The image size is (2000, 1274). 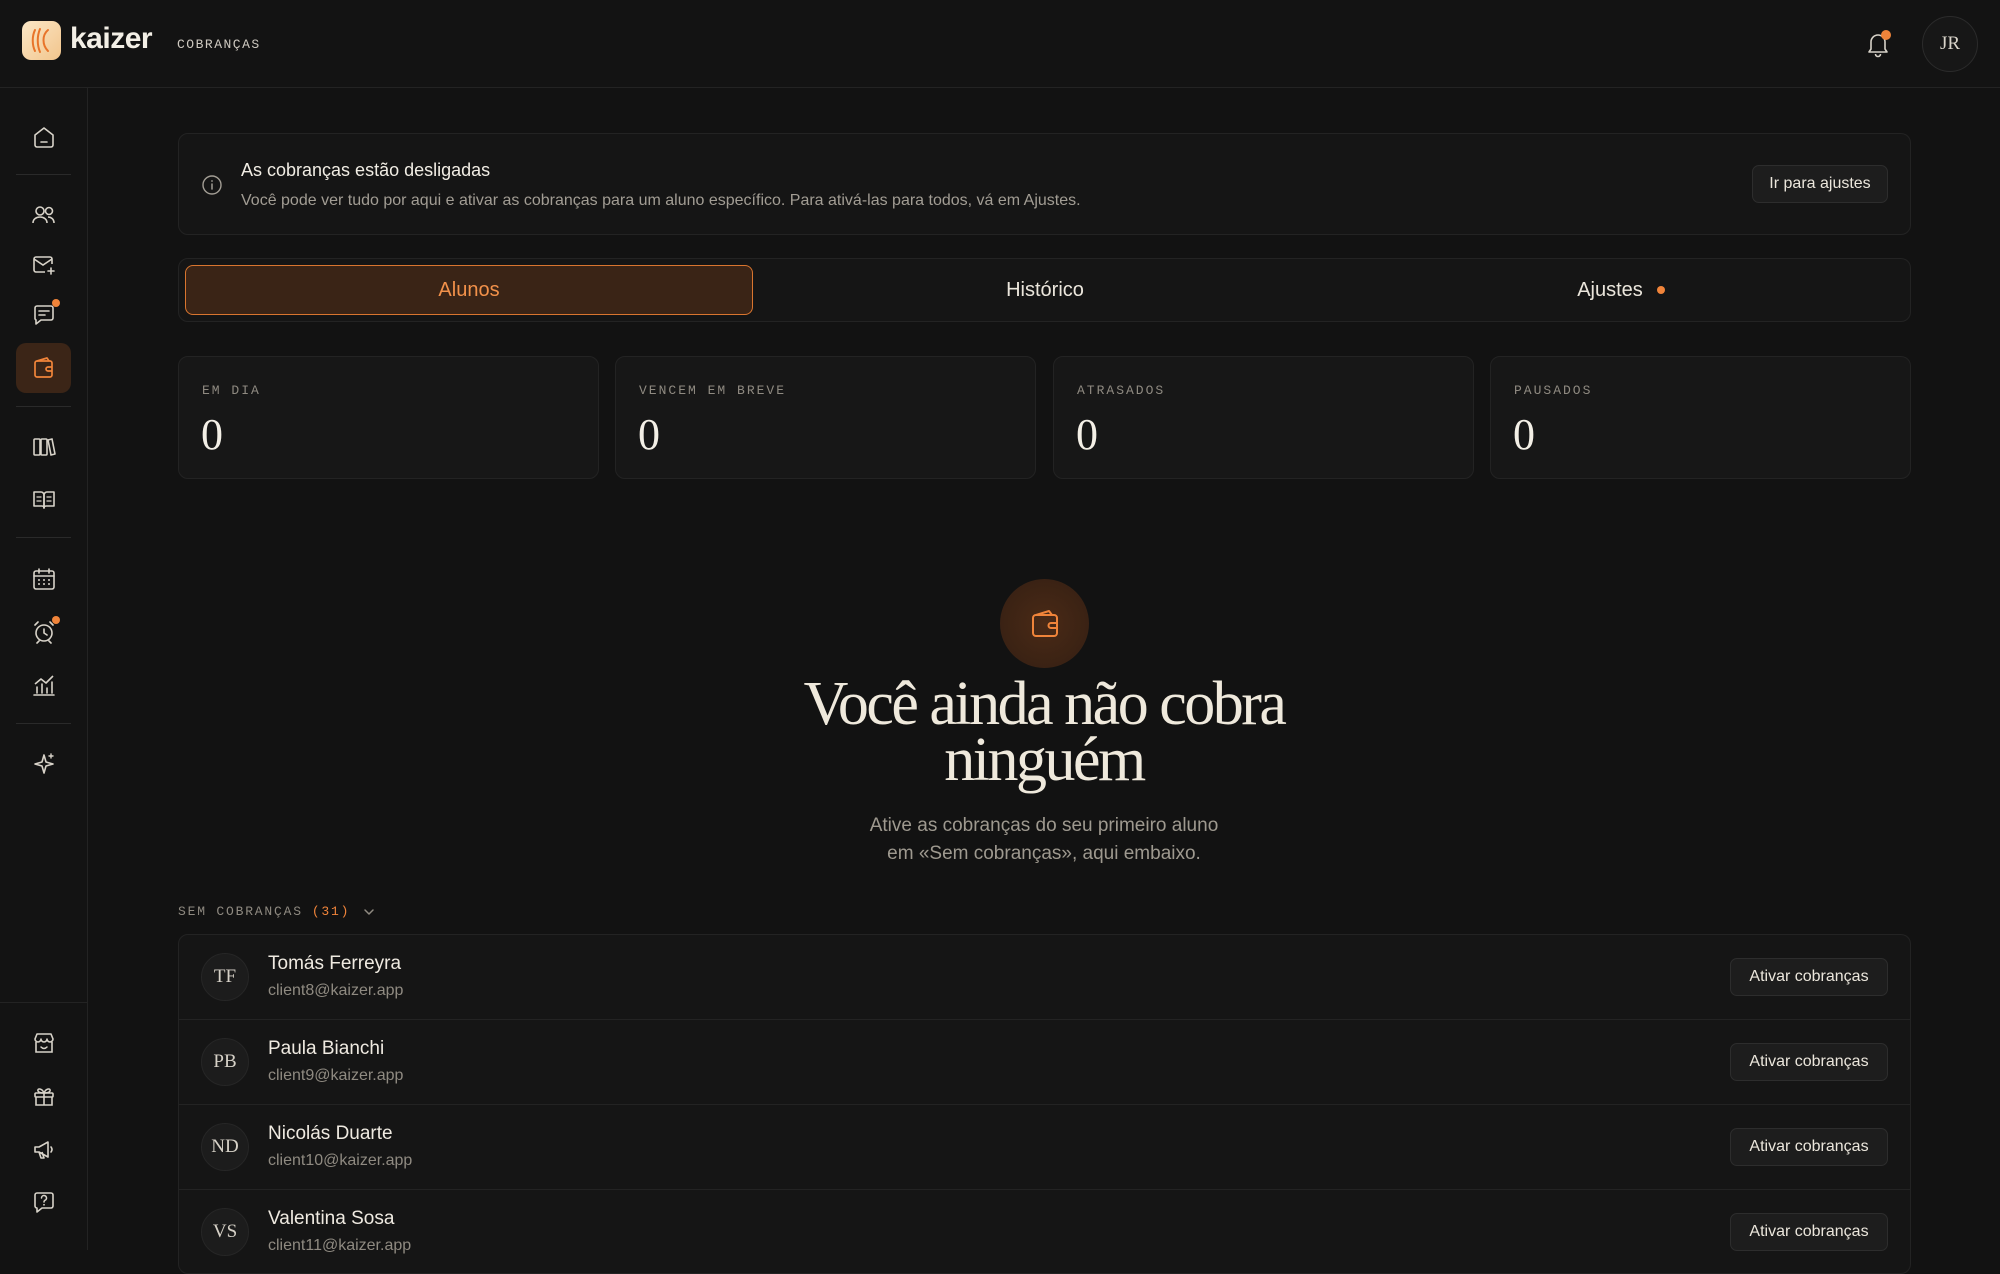 I want to click on wallet-icon, so click(x=43, y=367).